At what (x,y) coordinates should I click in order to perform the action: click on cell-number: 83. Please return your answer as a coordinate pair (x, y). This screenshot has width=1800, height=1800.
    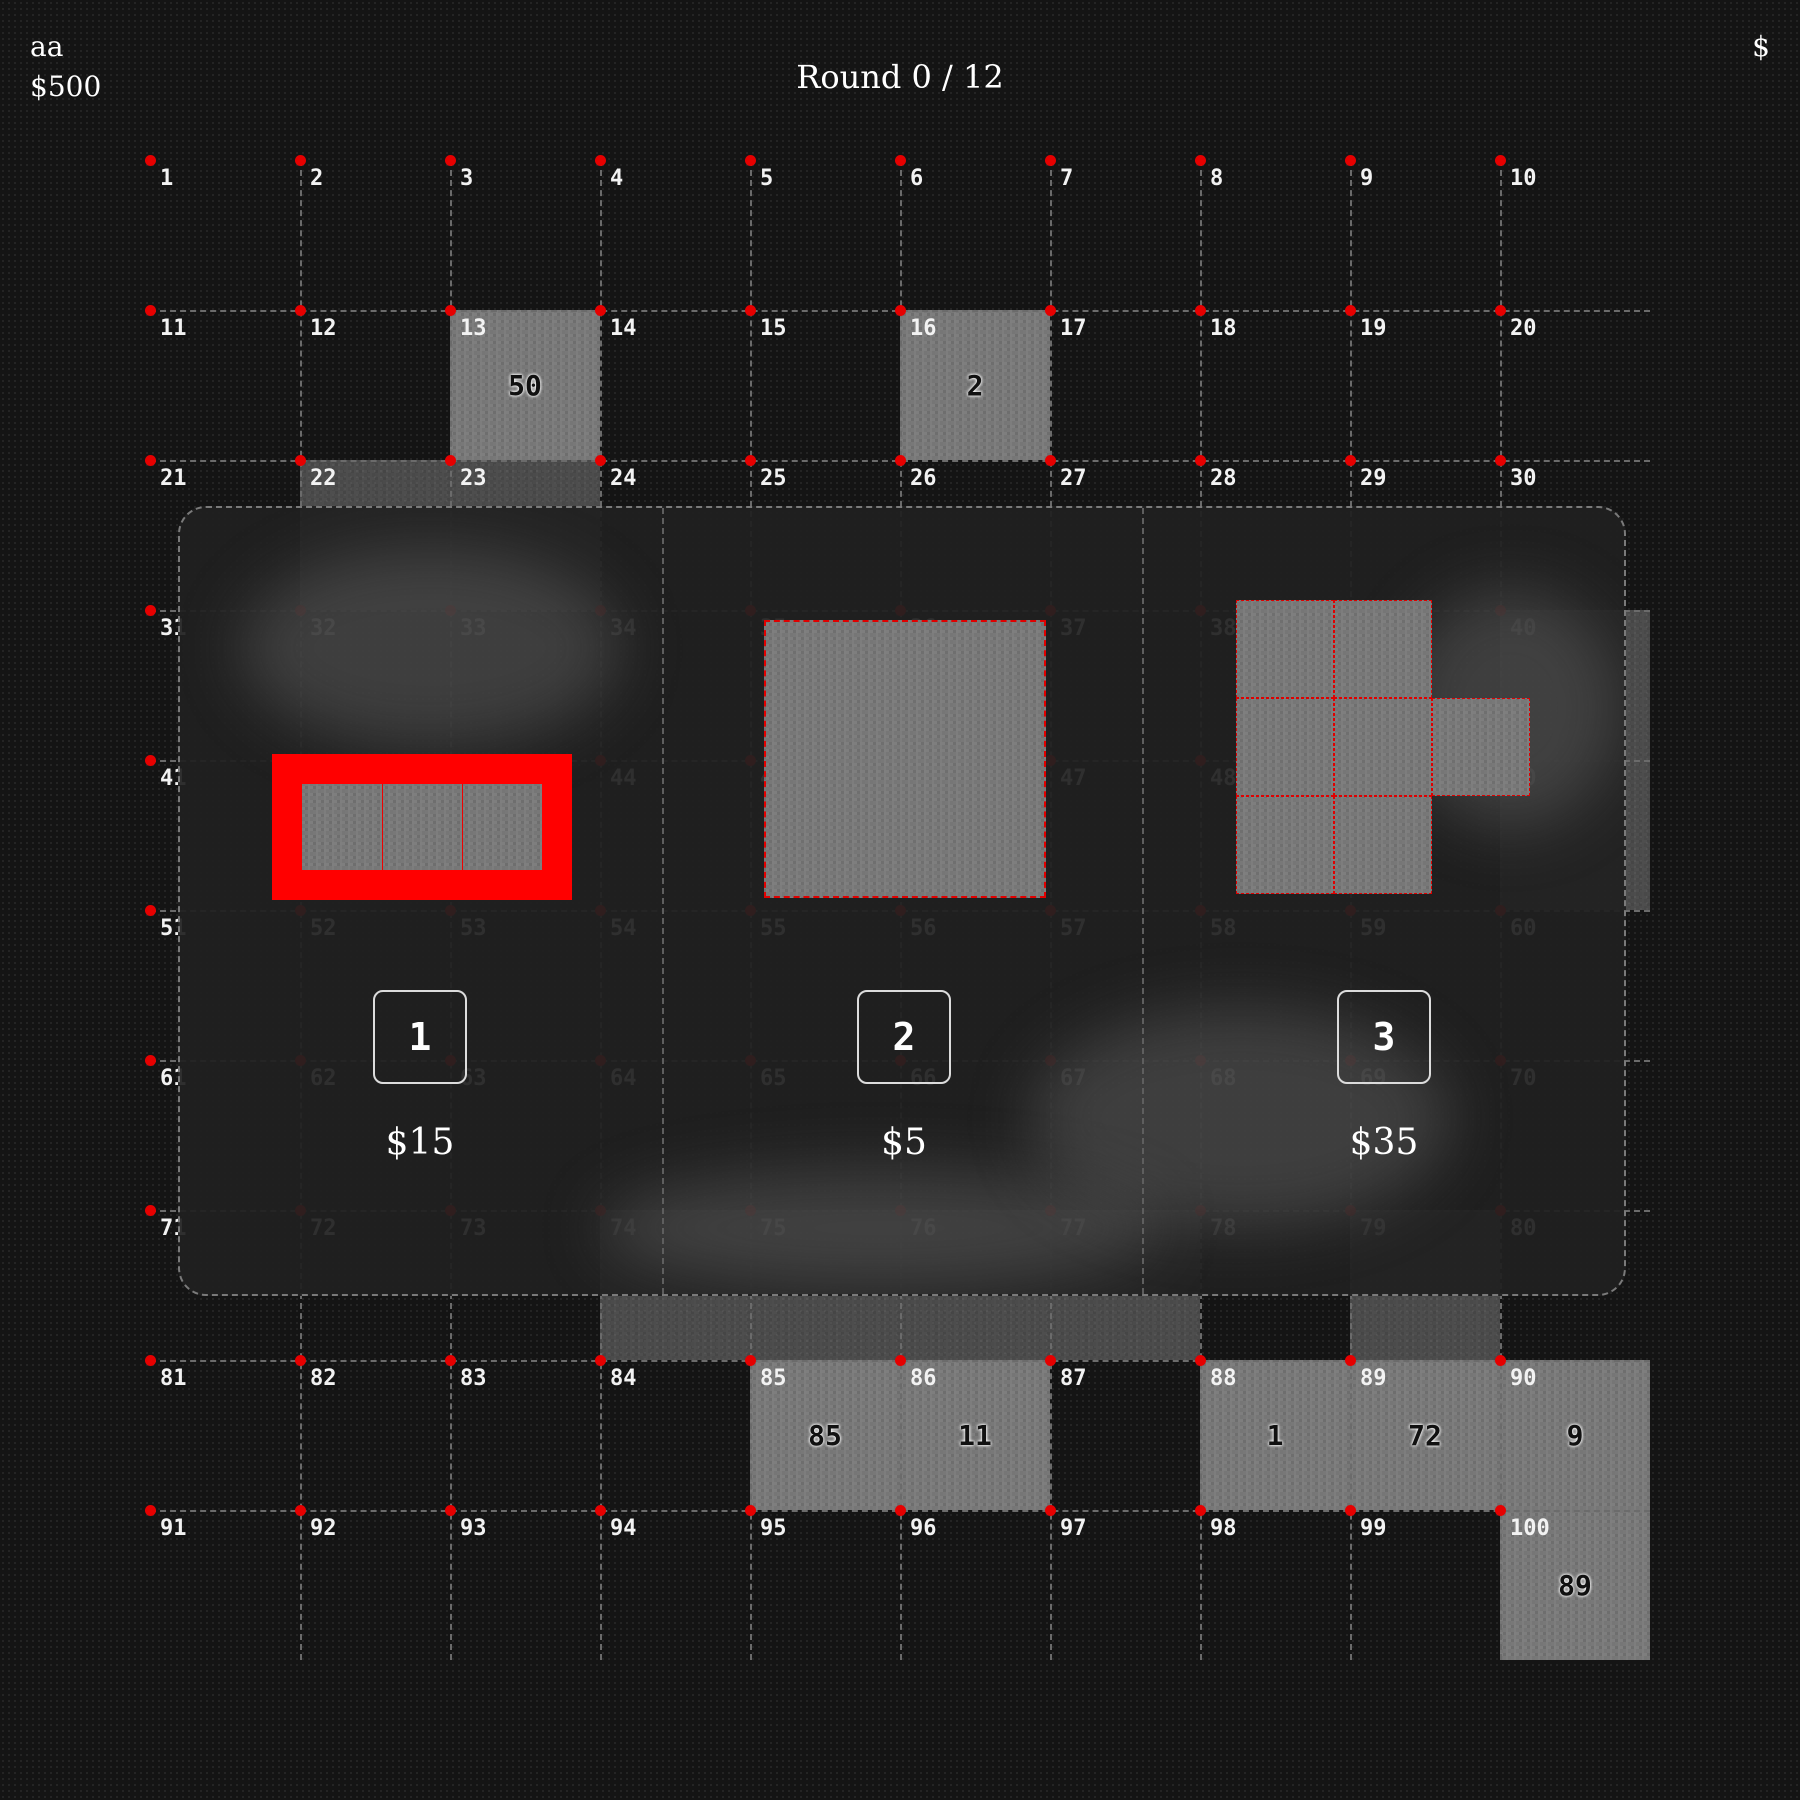
    Looking at the image, I should click on (473, 1378).